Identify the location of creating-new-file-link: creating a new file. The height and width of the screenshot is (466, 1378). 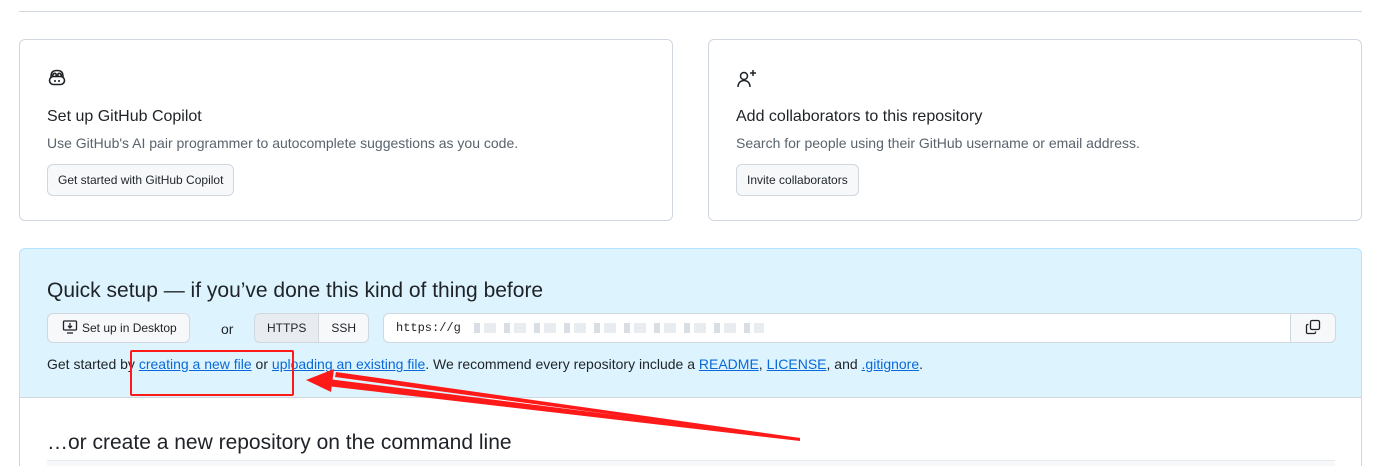
(195, 364).